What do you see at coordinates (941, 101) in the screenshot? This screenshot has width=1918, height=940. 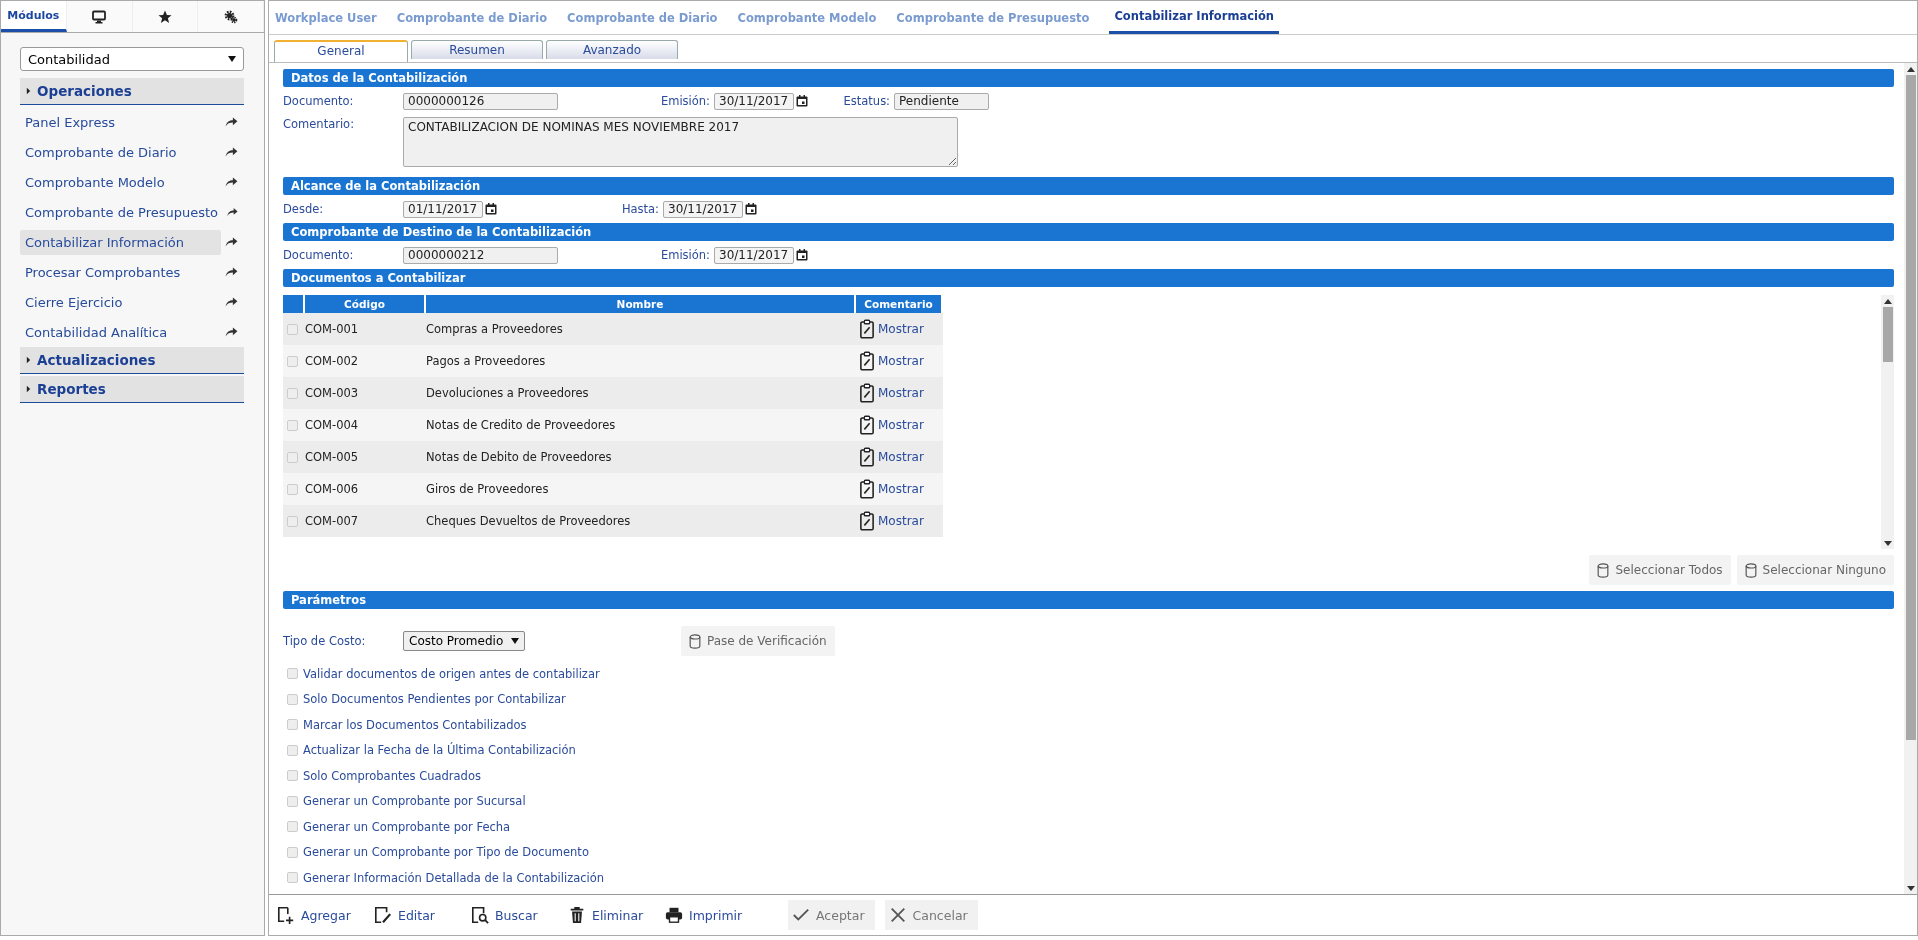 I see `status-field: Pendiente` at bounding box center [941, 101].